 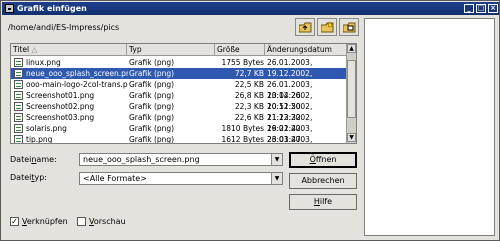 I want to click on folder-preview-icon, so click(x=349, y=27).